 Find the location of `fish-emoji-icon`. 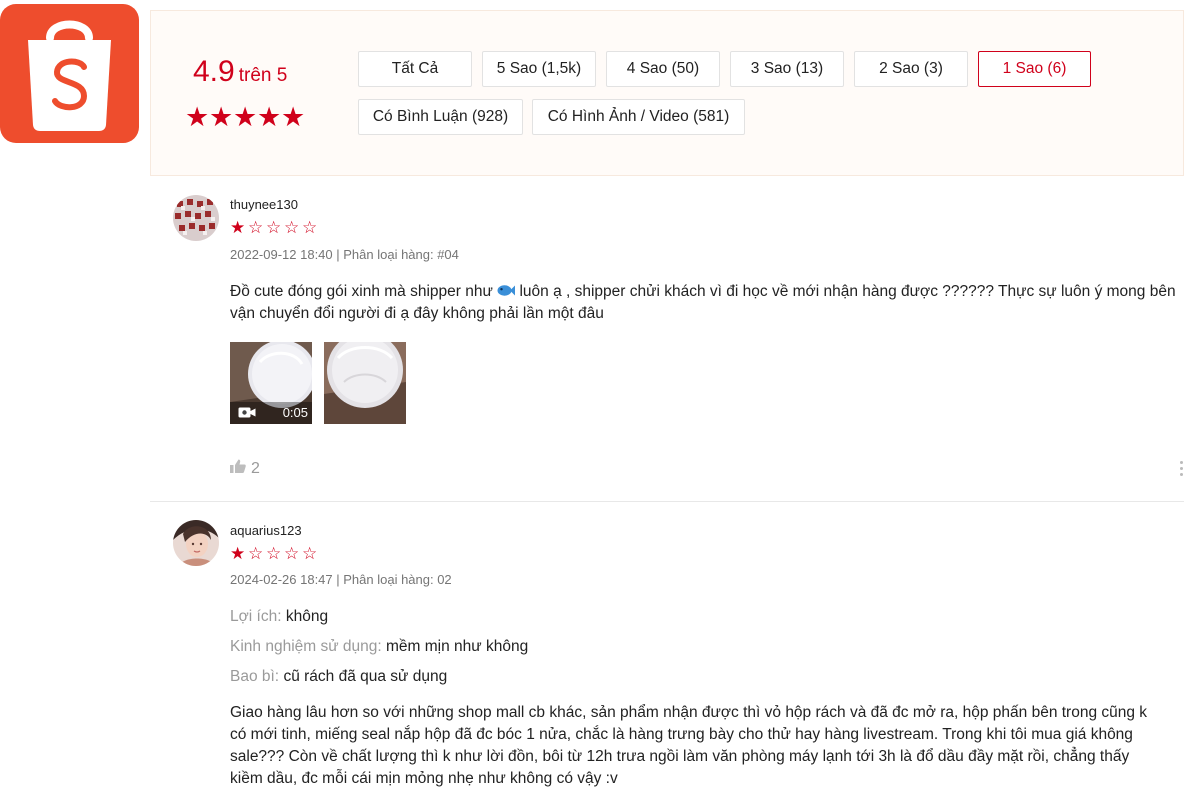

fish-emoji-icon is located at coordinates (506, 291).